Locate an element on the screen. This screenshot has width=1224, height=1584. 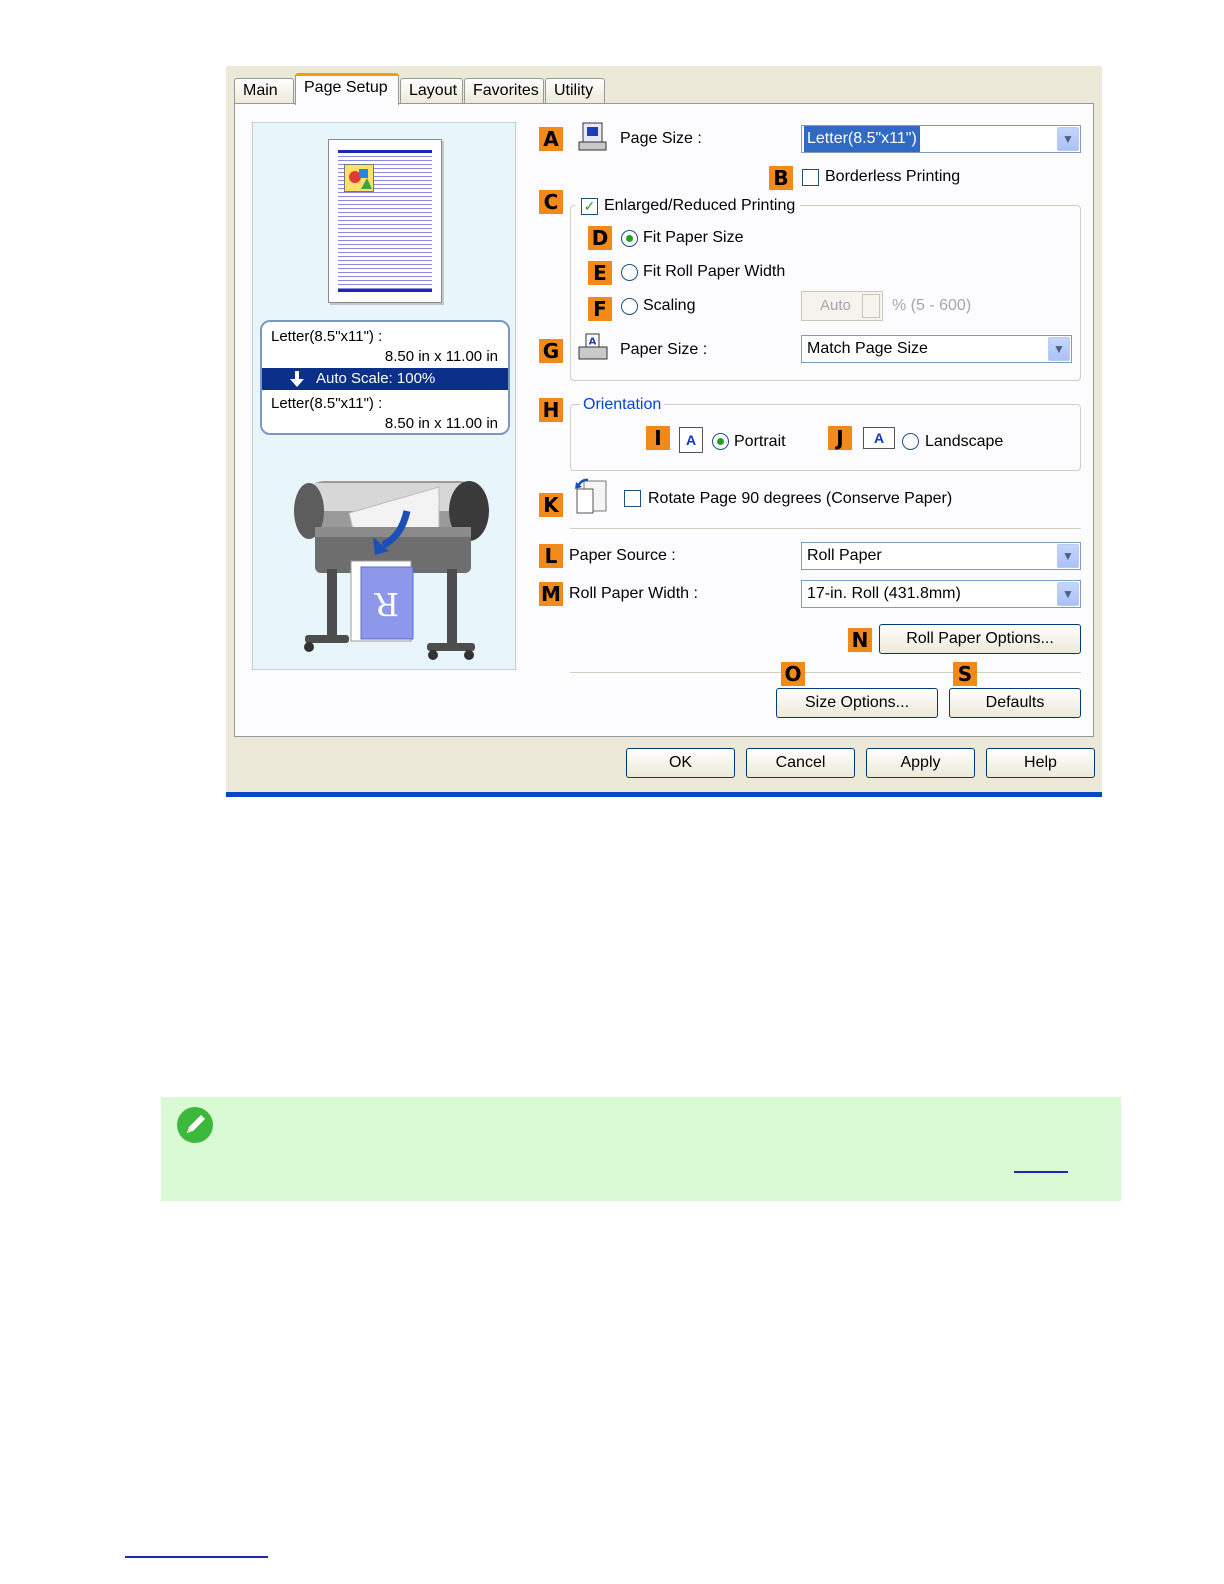
note-box is located at coordinates (641, 1149).